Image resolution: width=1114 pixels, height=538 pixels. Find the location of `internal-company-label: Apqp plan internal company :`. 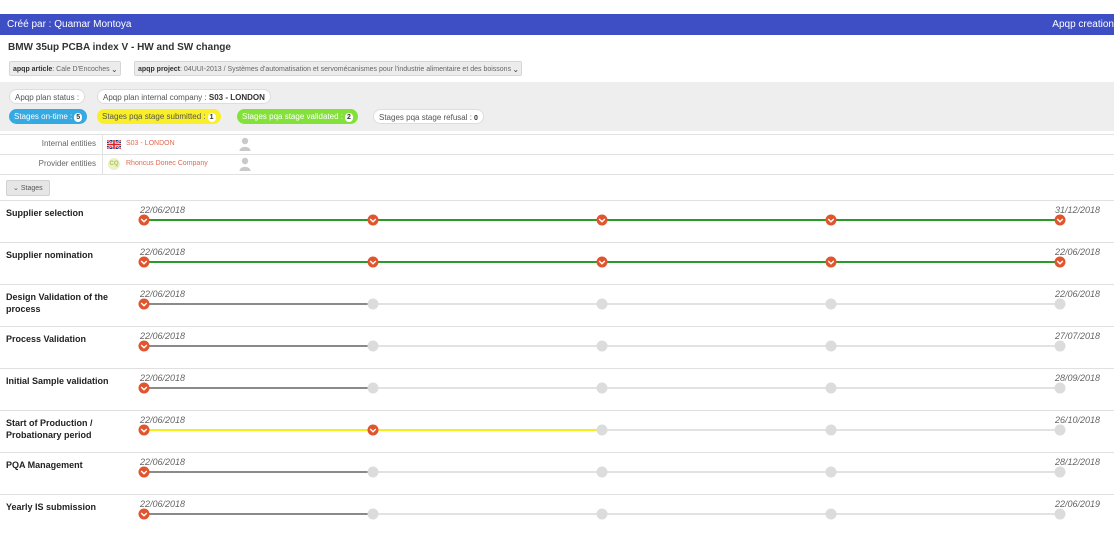

internal-company-label: Apqp plan internal company : is located at coordinates (155, 97).